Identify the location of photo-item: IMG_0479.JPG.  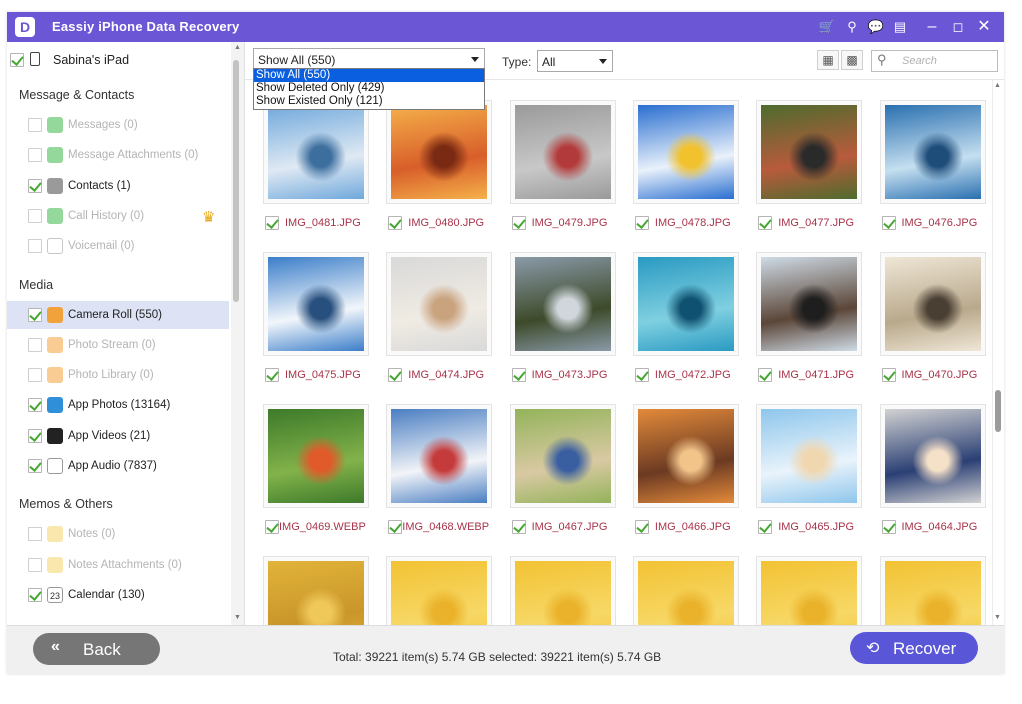
(563, 172).